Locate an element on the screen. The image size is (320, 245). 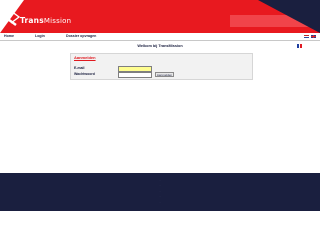
login-form: Aanmelden E-mail Wachtwoord Aanmelden is located at coordinates (161, 66).